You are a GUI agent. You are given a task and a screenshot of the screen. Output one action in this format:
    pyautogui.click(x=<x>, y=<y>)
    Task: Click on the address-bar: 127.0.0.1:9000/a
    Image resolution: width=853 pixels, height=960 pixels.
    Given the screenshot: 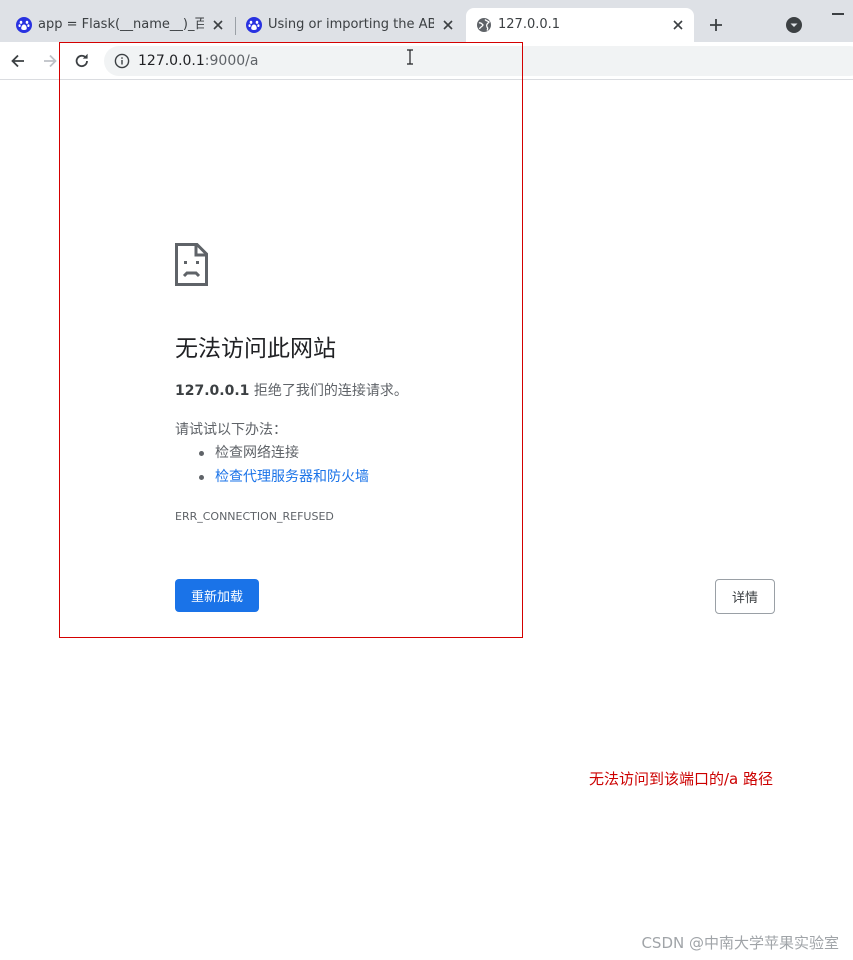 What is the action you would take?
    pyautogui.click(x=478, y=61)
    